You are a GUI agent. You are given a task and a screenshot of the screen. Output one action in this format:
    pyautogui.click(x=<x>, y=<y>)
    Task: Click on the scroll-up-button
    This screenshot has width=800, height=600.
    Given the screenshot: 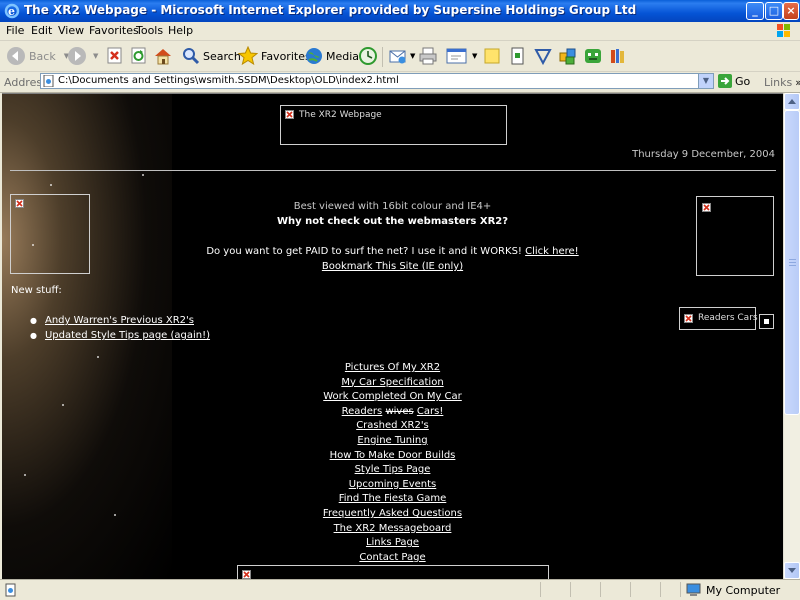 What is the action you would take?
    pyautogui.click(x=792, y=101)
    